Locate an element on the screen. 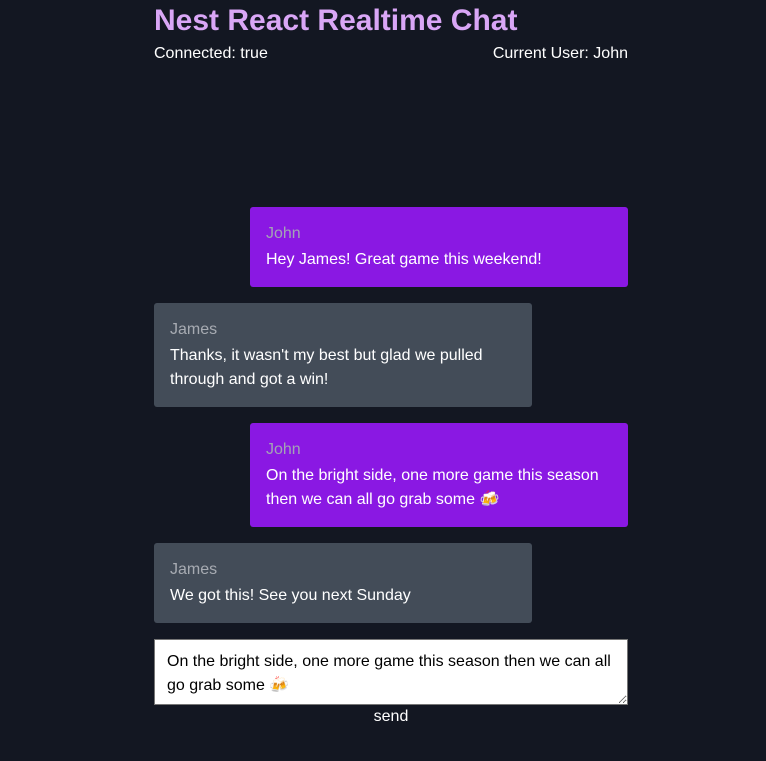  message-text: Hey James! Great game this weekend! is located at coordinates (404, 259).